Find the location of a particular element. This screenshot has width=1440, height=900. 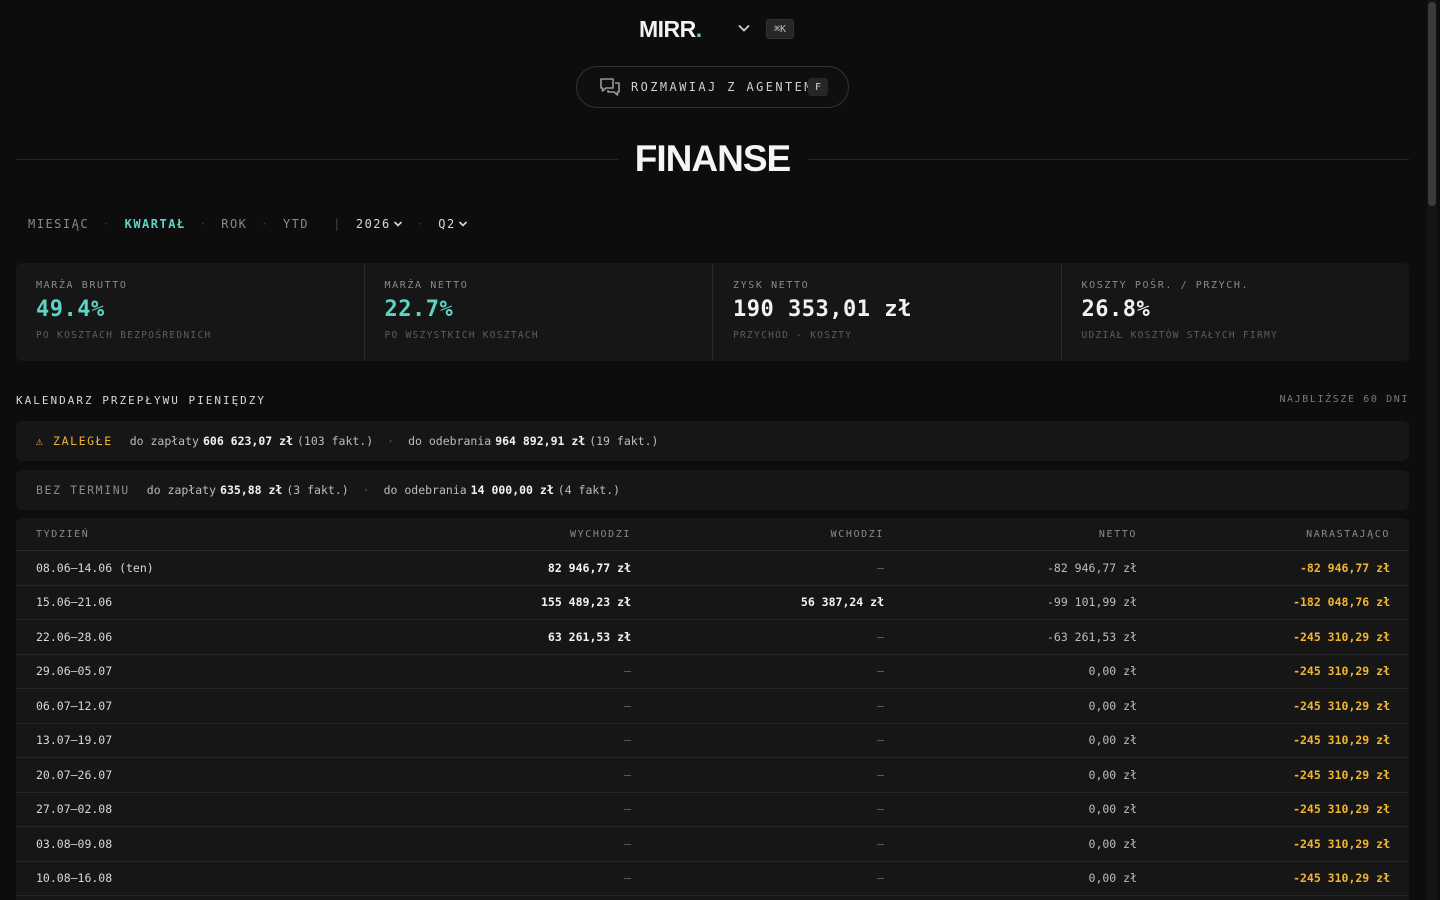

overdue-receive-amount: 964 892,91 zł is located at coordinates (540, 441).